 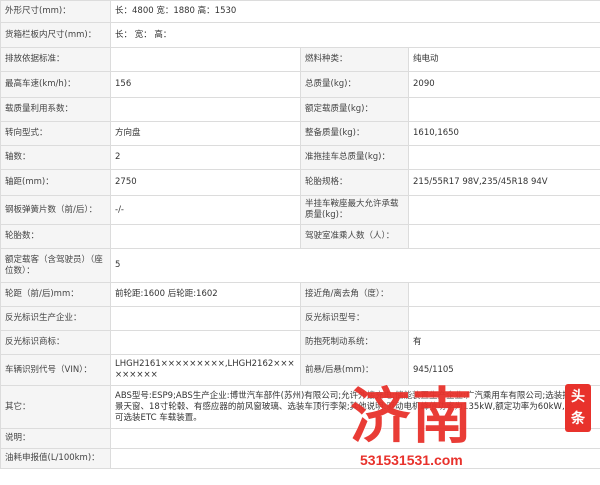 I want to click on spec-value: -/-, so click(x=205, y=210).